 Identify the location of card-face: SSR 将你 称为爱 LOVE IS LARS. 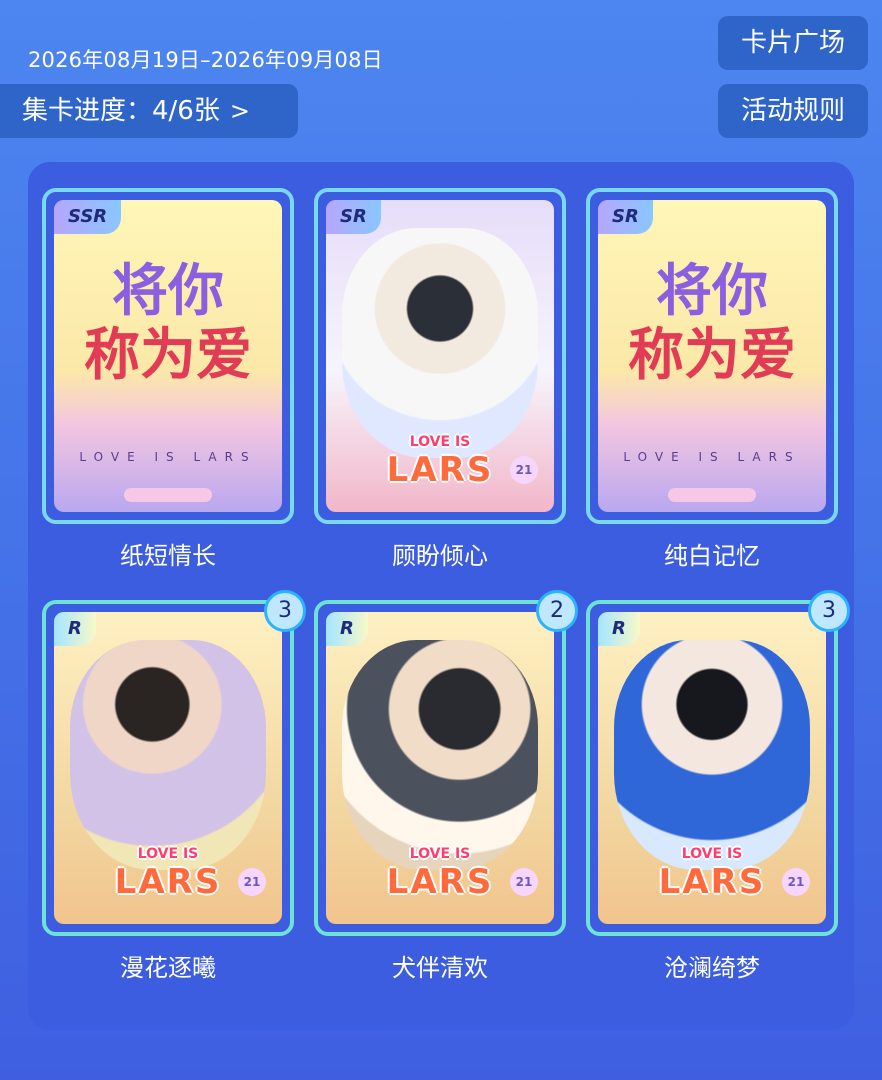
(168, 356).